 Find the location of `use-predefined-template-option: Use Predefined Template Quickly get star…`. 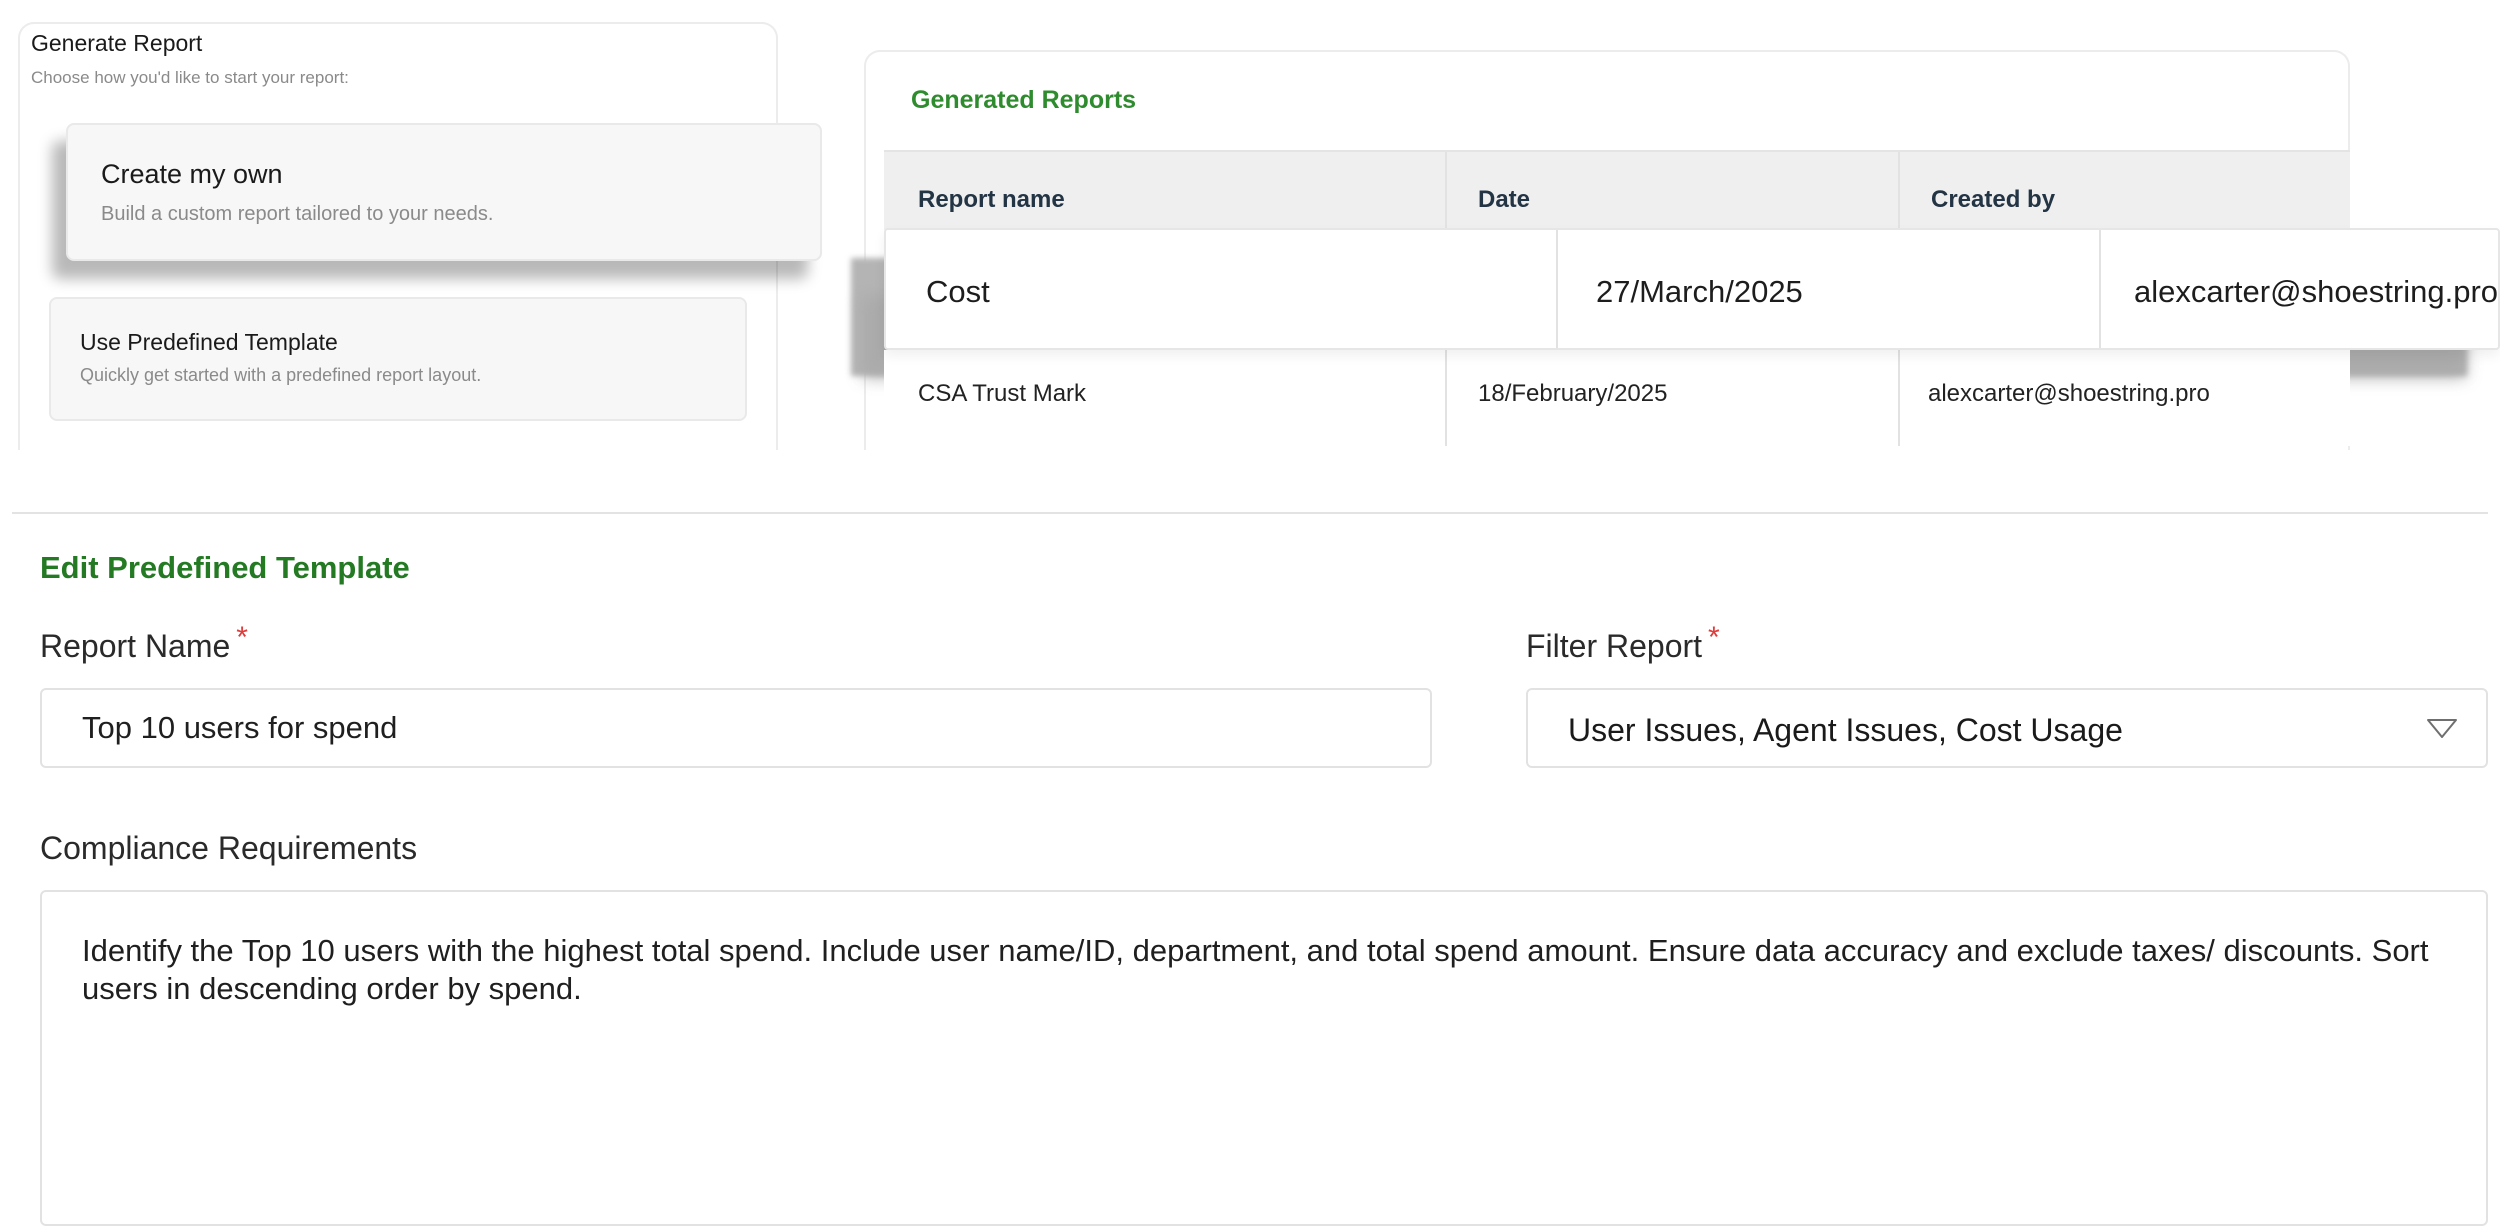

use-predefined-template-option: Use Predefined Template Quickly get star… is located at coordinates (398, 359).